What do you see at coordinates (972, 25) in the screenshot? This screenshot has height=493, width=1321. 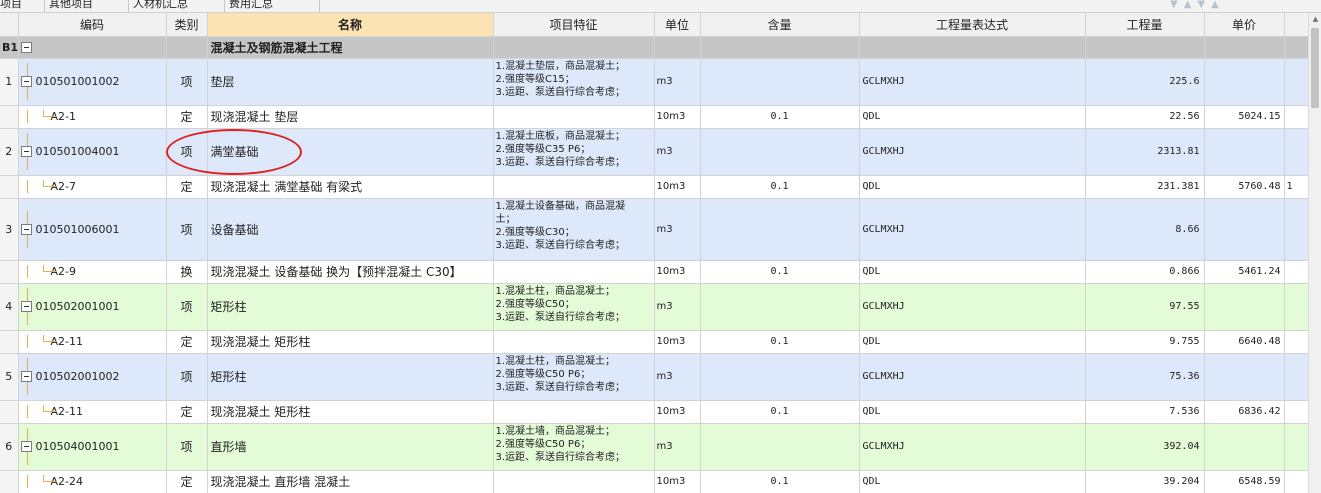 I see `header-expr: 工程量表达式` at bounding box center [972, 25].